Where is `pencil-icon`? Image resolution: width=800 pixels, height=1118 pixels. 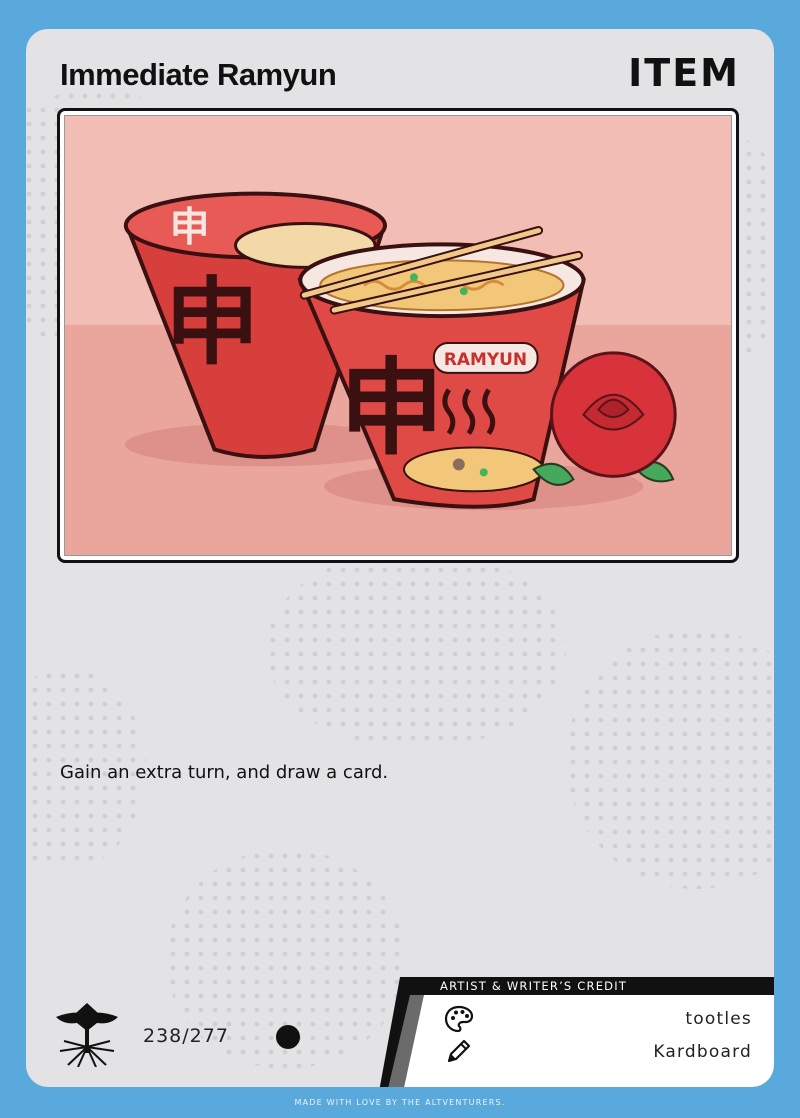 pencil-icon is located at coordinates (459, 1051).